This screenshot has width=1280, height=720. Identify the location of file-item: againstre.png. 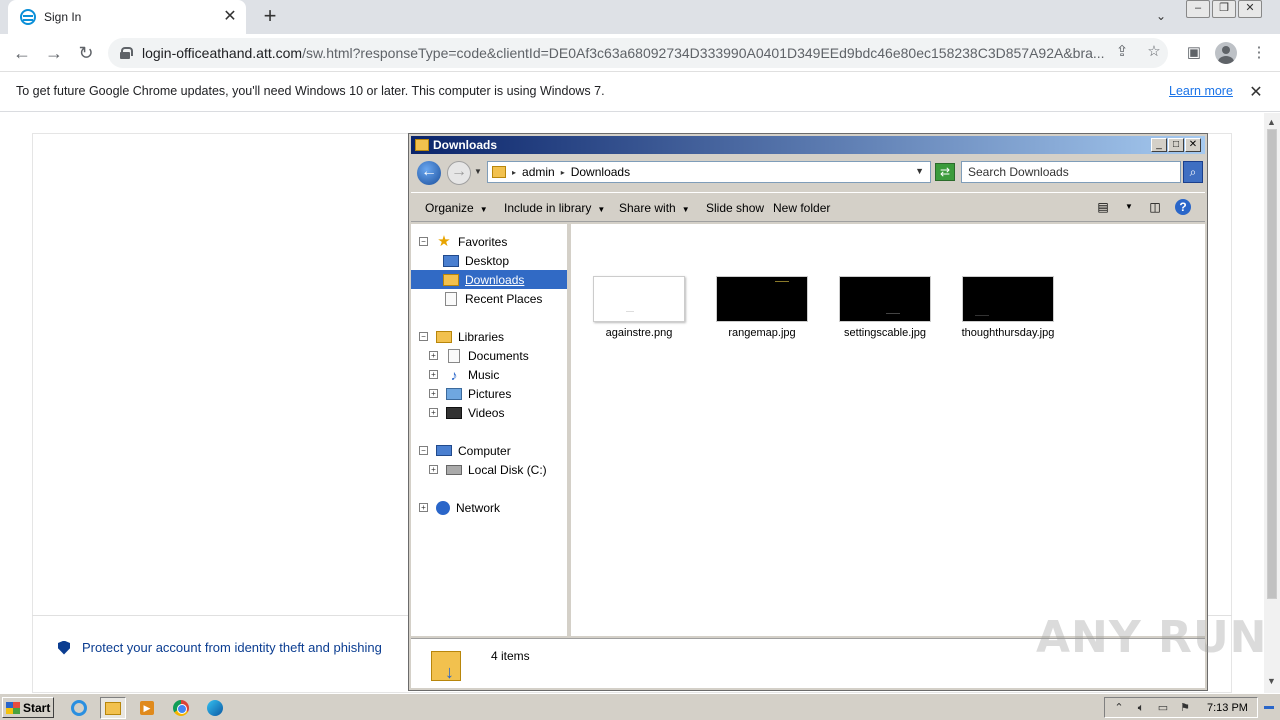
(639, 308).